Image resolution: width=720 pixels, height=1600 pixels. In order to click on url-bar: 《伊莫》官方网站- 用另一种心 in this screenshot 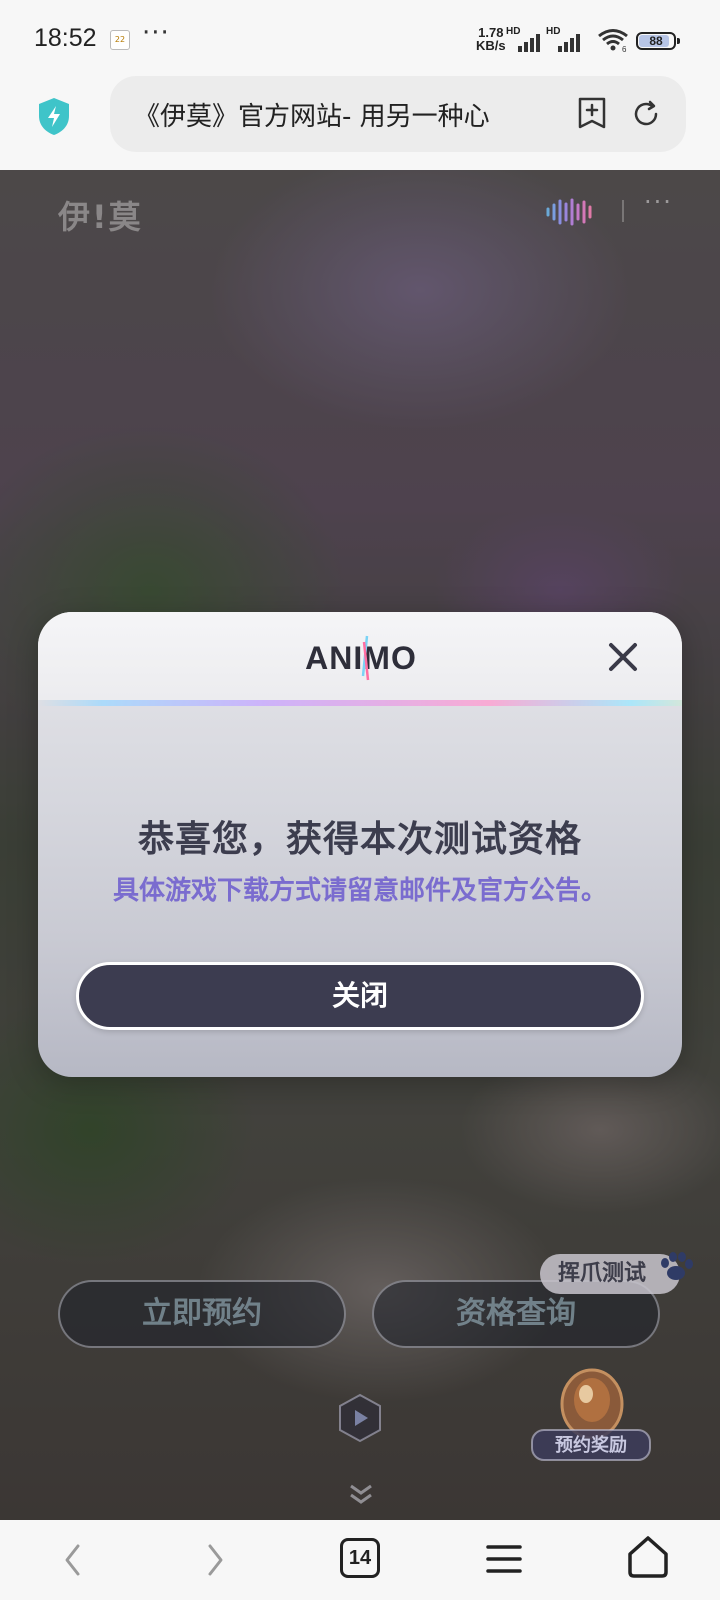, I will do `click(398, 114)`.